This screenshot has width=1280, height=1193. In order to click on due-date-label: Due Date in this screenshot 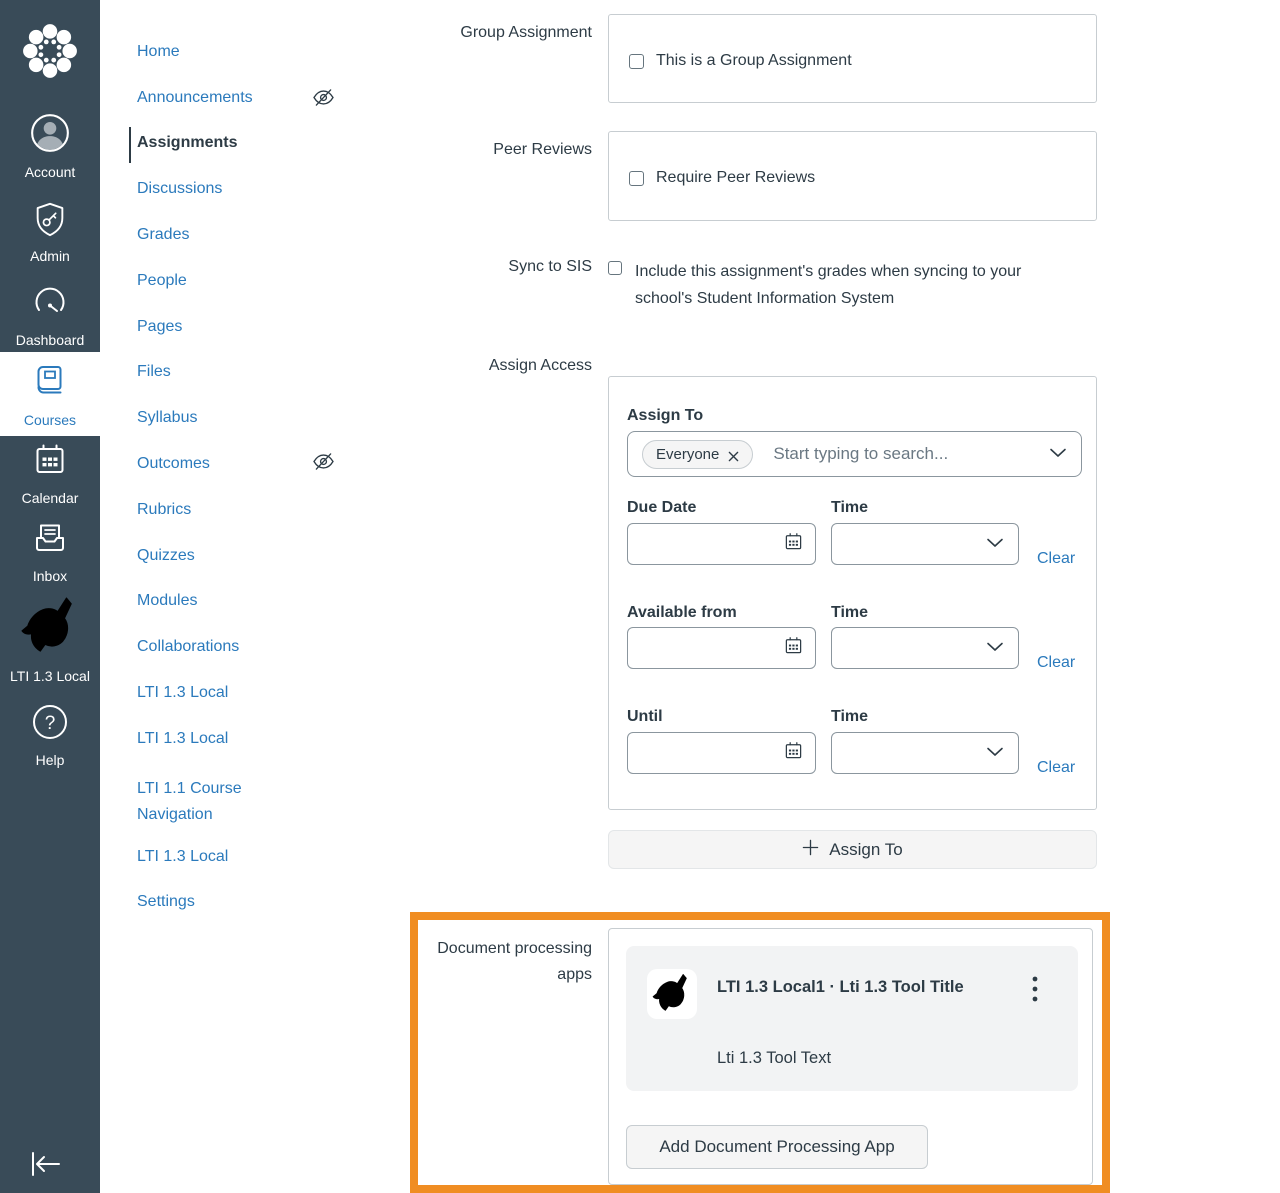, I will do `click(662, 507)`.